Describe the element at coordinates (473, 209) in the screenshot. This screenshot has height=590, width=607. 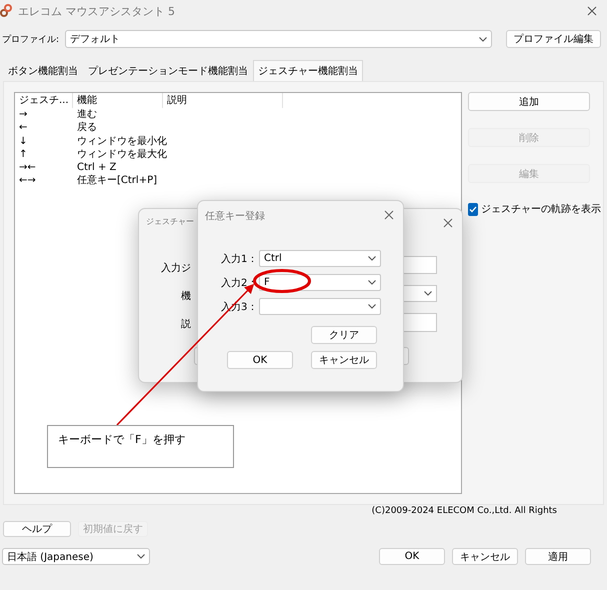
I see `checkbox` at that location.